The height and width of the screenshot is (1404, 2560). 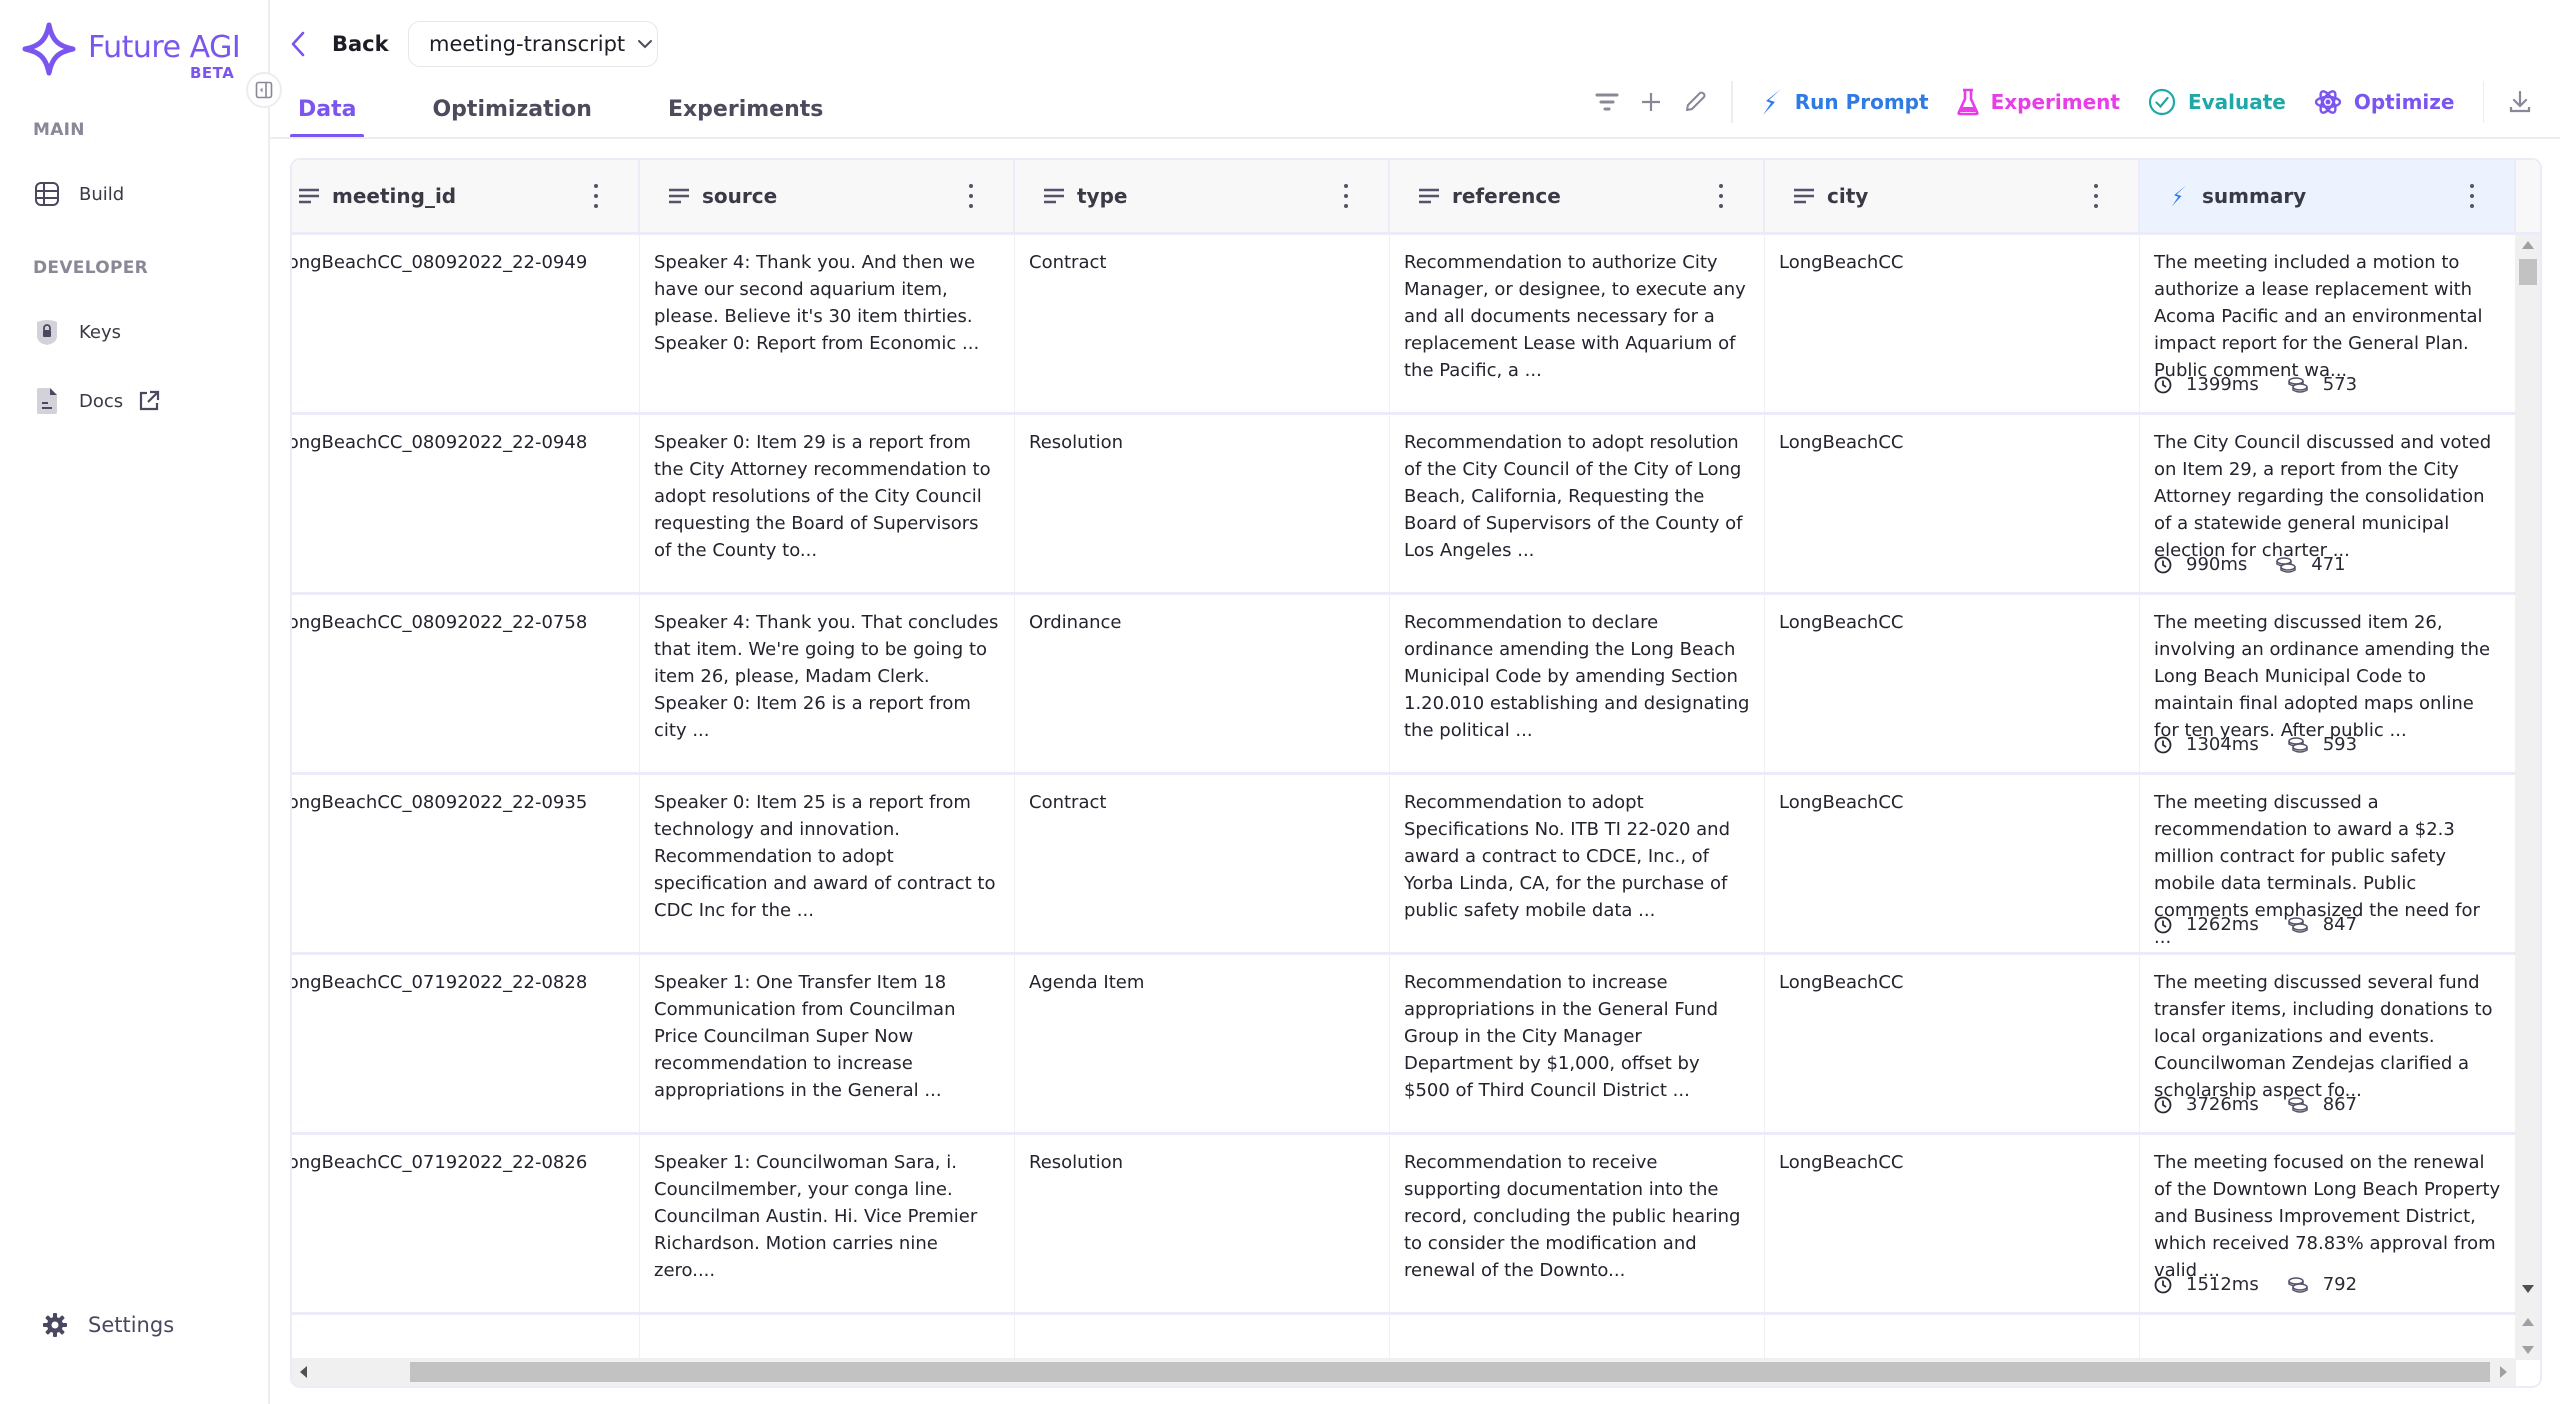 What do you see at coordinates (1845, 102) in the screenshot?
I see `run-prompt-button: Run Prompt` at bounding box center [1845, 102].